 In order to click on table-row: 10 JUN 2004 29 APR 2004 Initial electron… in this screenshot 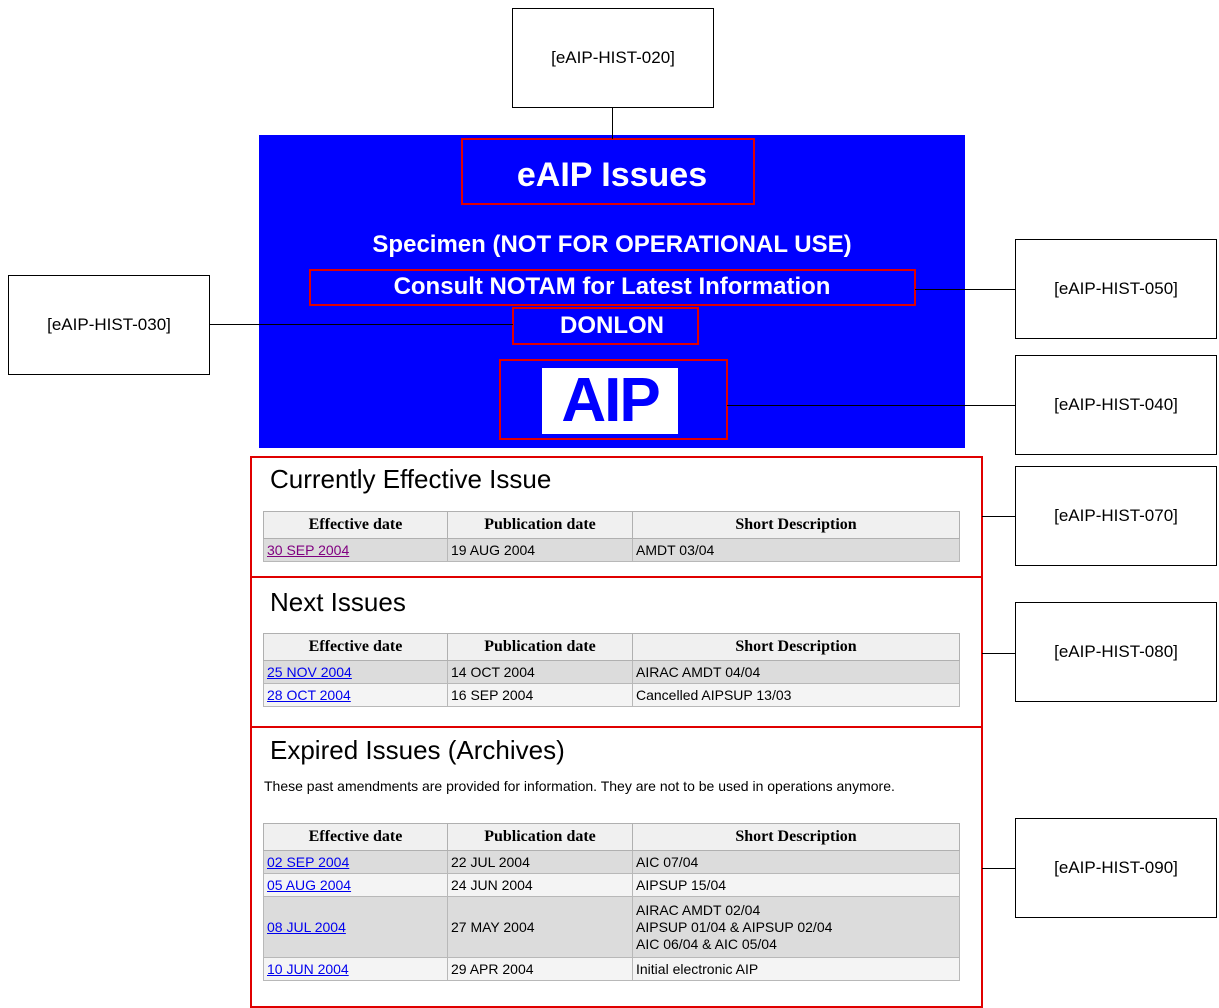, I will do `click(611, 969)`.